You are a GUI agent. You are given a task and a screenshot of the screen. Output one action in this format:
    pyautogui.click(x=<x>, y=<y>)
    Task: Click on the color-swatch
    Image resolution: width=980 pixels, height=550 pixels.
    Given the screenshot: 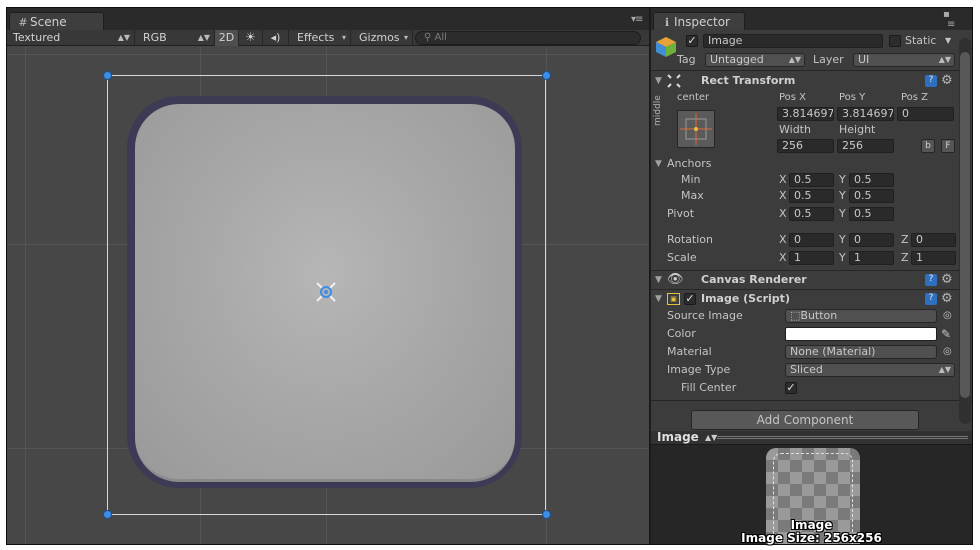 What is the action you would take?
    pyautogui.click(x=861, y=334)
    